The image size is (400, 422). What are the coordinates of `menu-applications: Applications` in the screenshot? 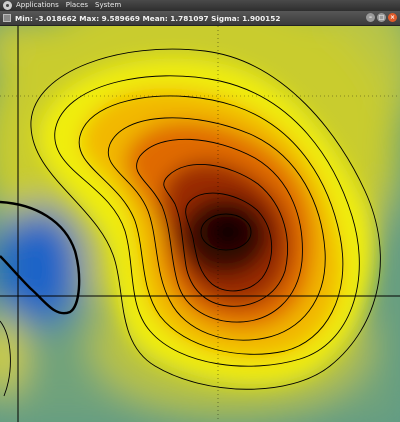 It's located at (37, 5).